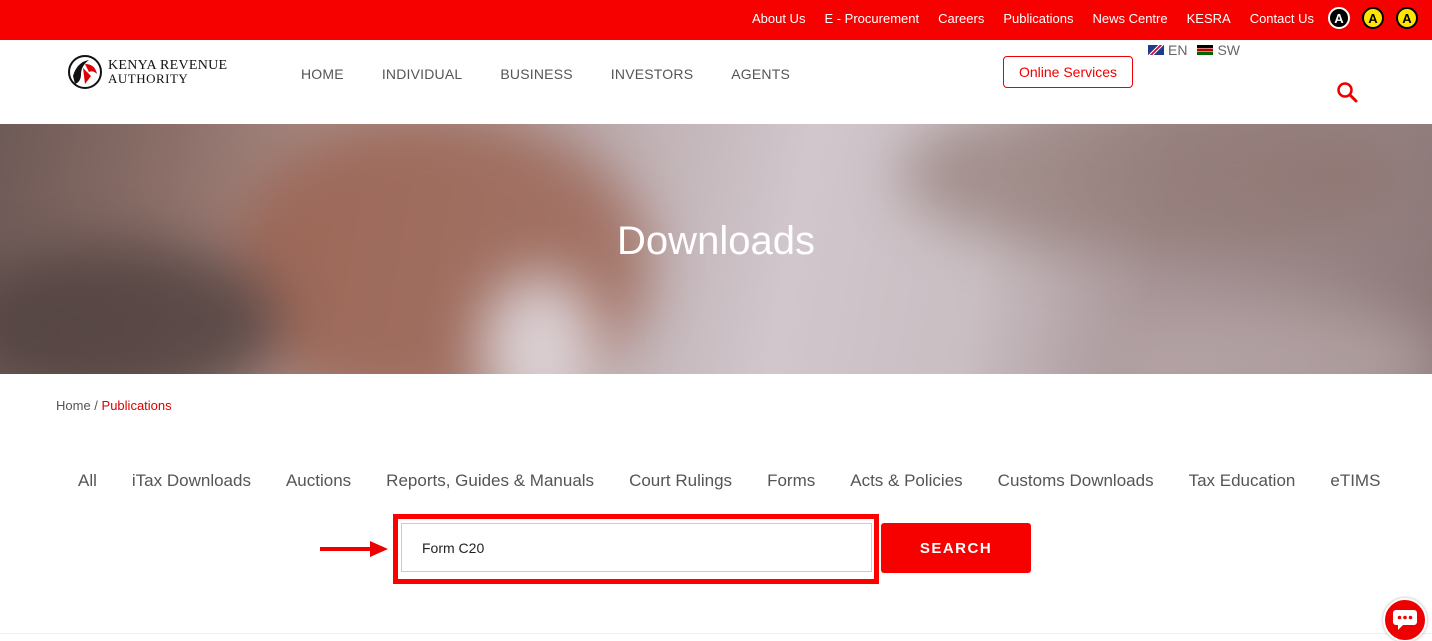 This screenshot has height=641, width=1432. What do you see at coordinates (490, 481) in the screenshot?
I see `tab-reports-guides-manuals: Reports, Guides & Manuals` at bounding box center [490, 481].